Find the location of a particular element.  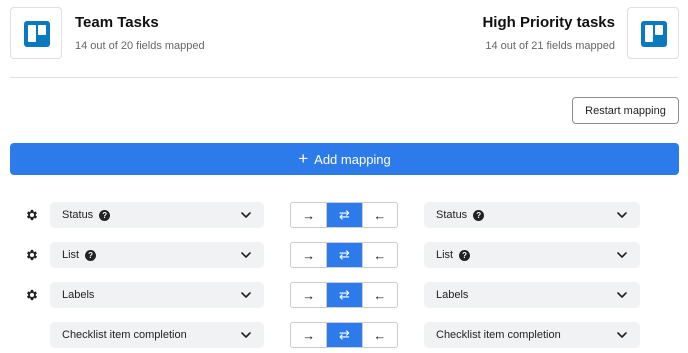

header-divider is located at coordinates (344, 77).